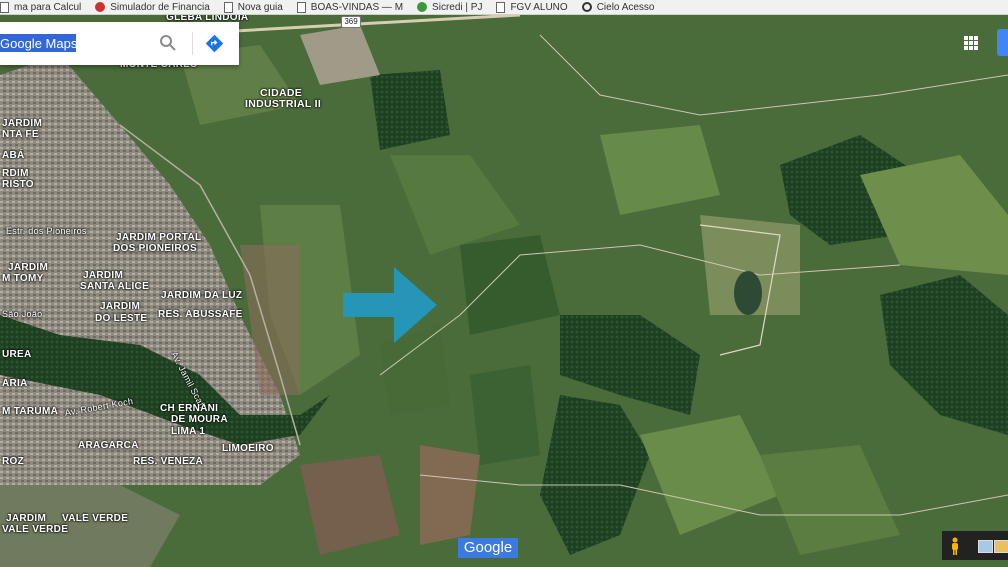  What do you see at coordinates (1002, 42) in the screenshot?
I see `sign-in-button` at bounding box center [1002, 42].